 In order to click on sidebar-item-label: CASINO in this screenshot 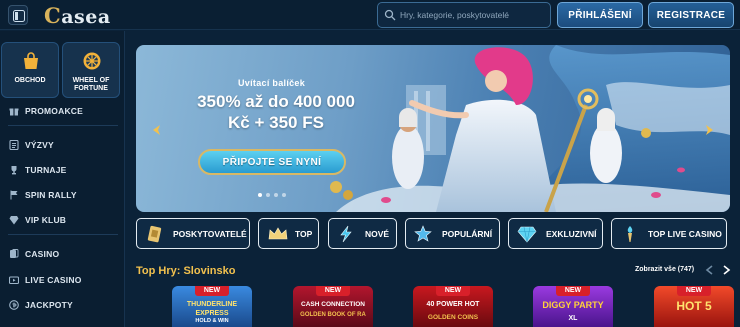, I will do `click(42, 254)`.